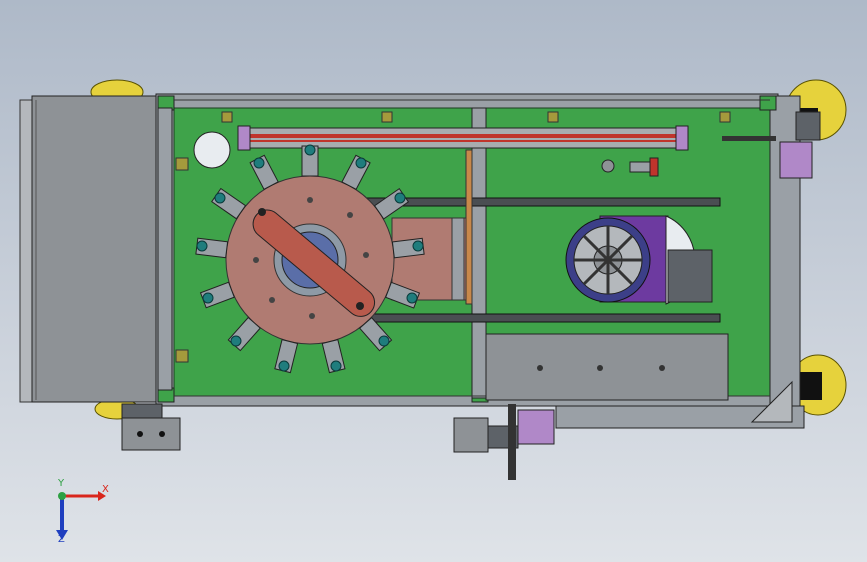 The height and width of the screenshot is (562, 867). What do you see at coordinates (61, 483) in the screenshot?
I see `y-axis-label: Y` at bounding box center [61, 483].